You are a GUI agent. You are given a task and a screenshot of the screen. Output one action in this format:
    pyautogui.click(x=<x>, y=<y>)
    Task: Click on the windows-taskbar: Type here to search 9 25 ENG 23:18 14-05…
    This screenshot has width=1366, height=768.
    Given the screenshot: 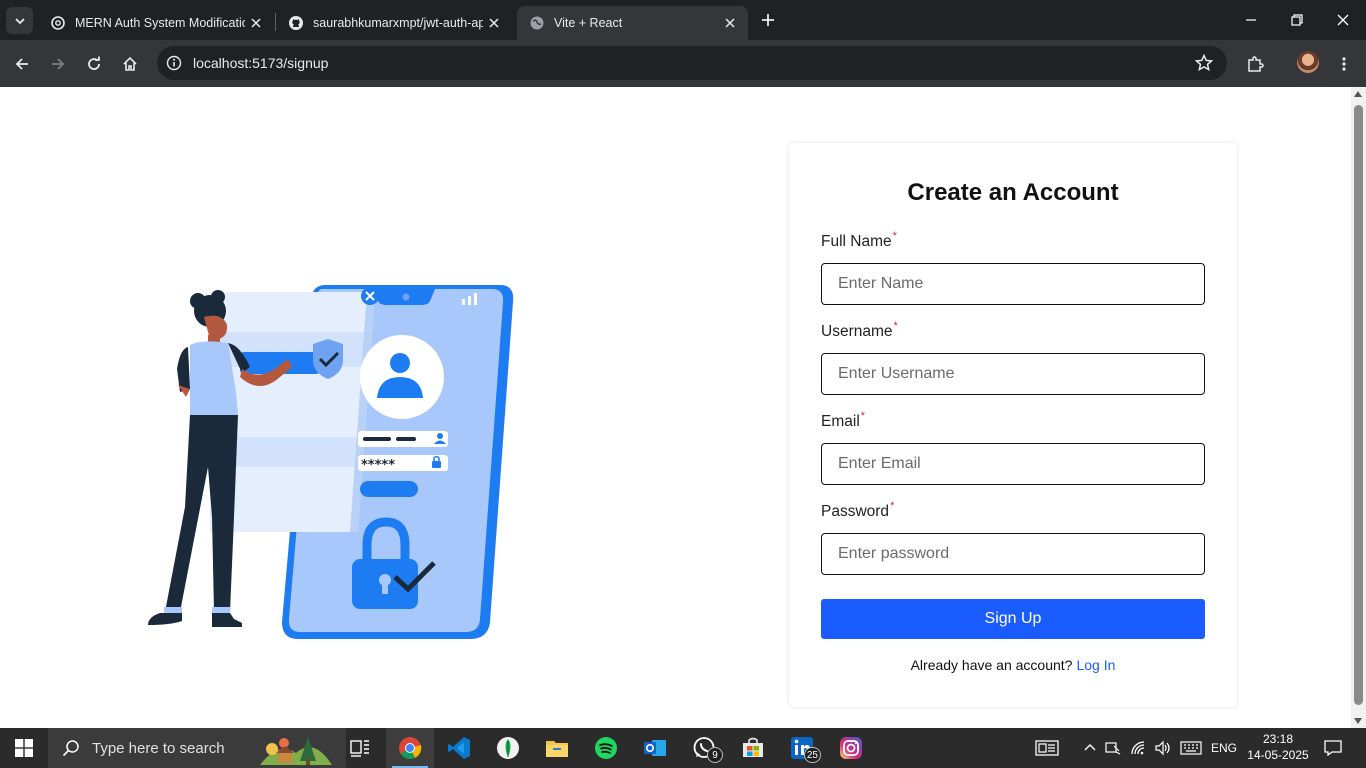 What is the action you would take?
    pyautogui.click(x=683, y=748)
    